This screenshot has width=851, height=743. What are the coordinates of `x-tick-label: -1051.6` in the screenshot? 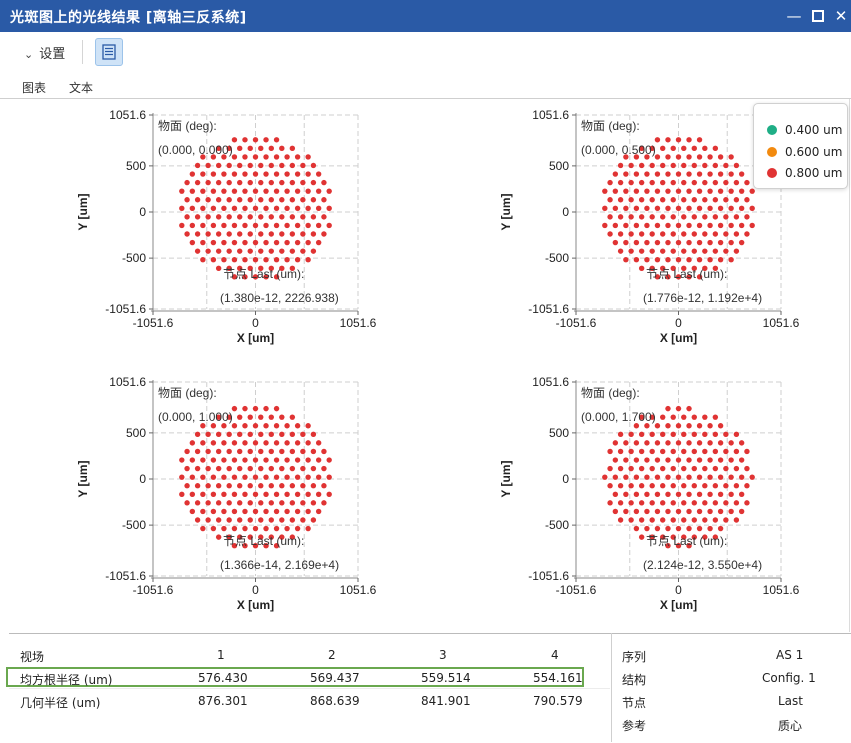 It's located at (153, 590).